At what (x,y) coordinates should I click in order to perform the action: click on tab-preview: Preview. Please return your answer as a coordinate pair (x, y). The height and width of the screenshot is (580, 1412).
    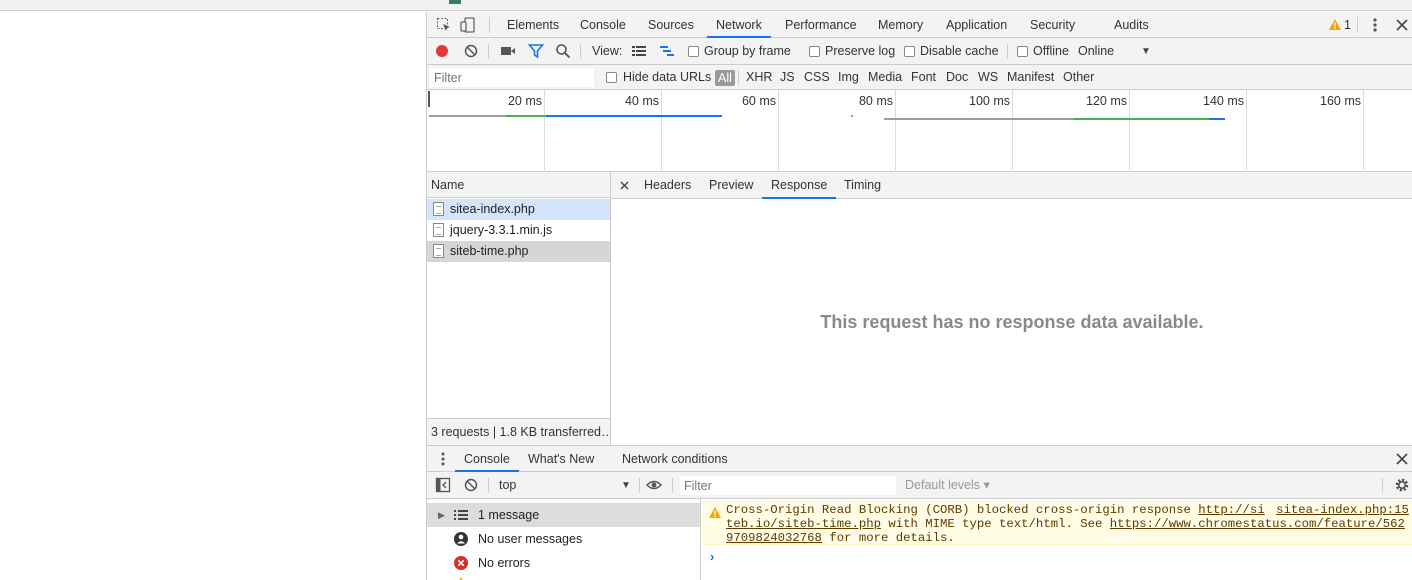
    Looking at the image, I should click on (731, 185).